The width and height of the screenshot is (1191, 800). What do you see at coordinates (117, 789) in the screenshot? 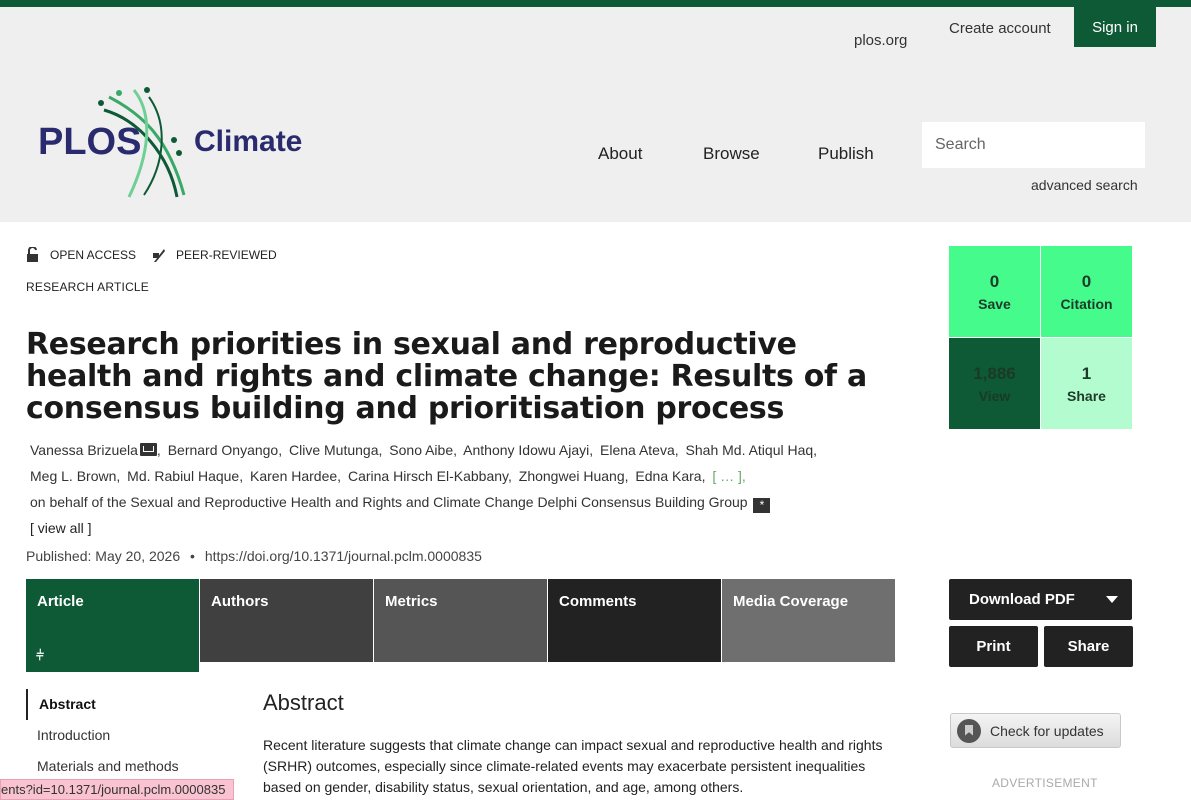
I see `browser-status-url: ents?id=10.1371/journal.pclm.0000835` at bounding box center [117, 789].